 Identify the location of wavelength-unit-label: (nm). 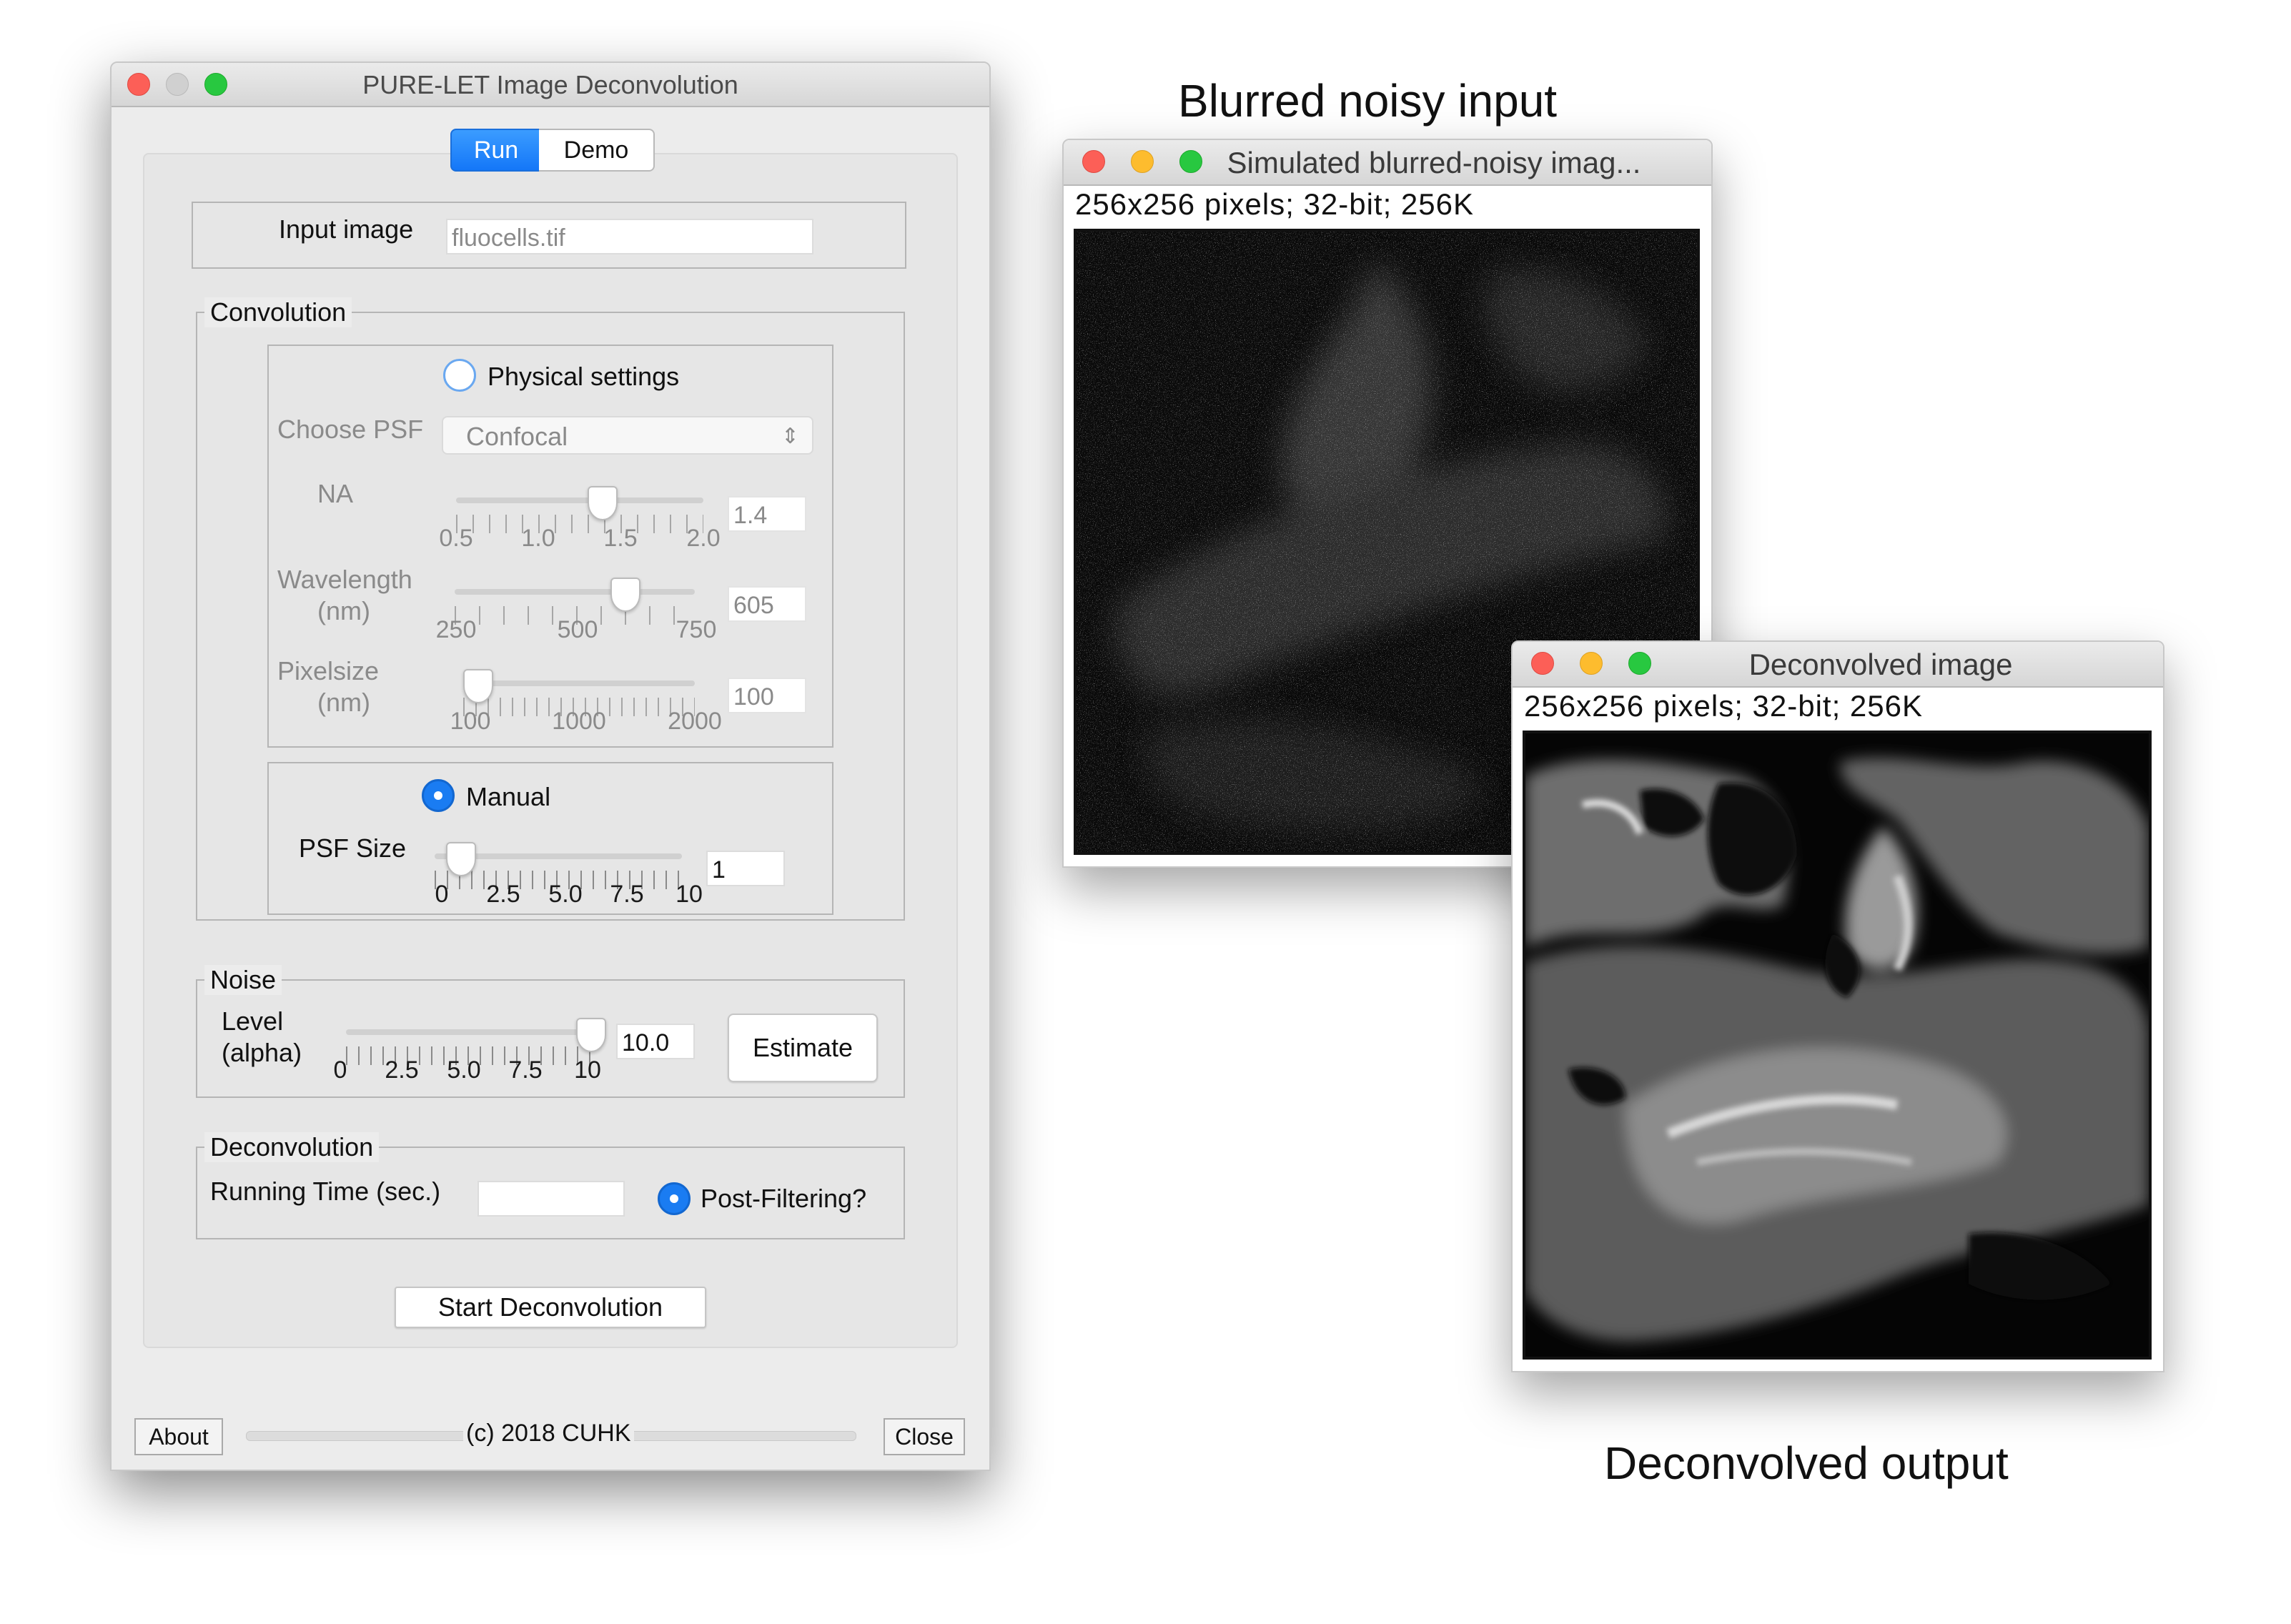
(343, 611).